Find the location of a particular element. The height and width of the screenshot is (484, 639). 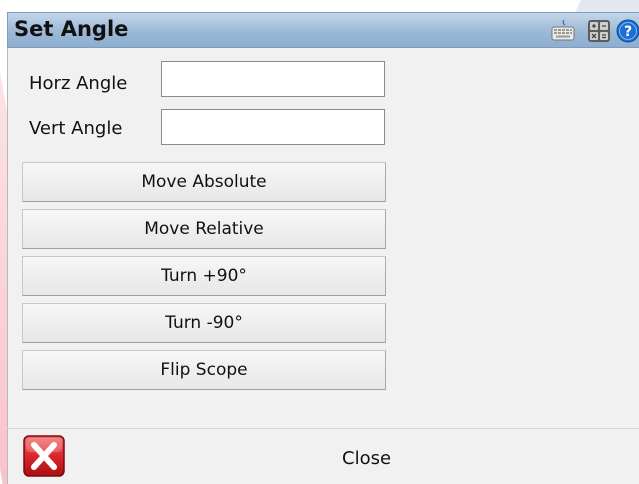

turn-minus-90-button: Turn -90° is located at coordinates (204, 323).